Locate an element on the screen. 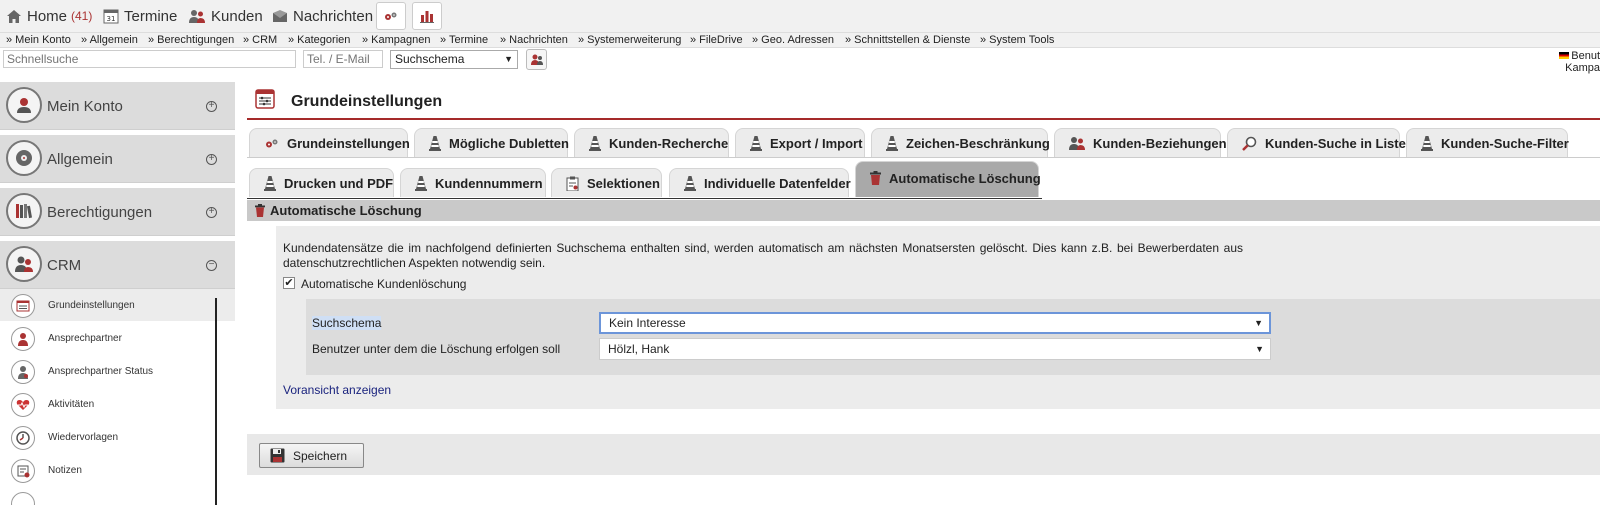  nav-kunden: Kunden is located at coordinates (225, 16).